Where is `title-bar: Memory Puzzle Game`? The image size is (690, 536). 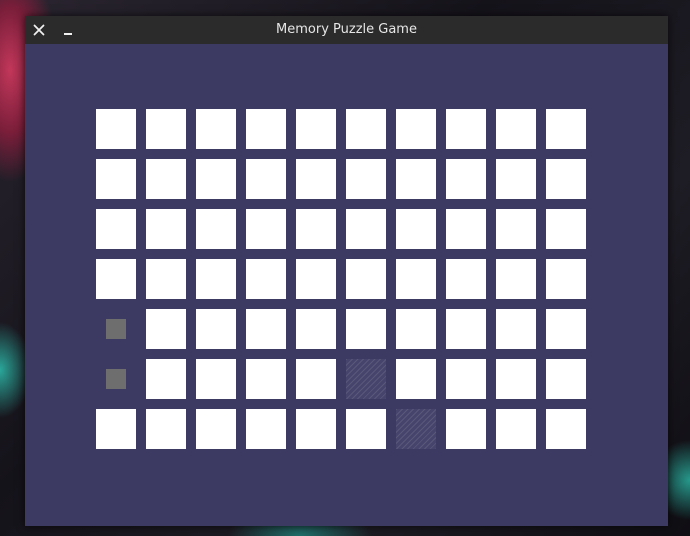
title-bar: Memory Puzzle Game is located at coordinates (346, 30).